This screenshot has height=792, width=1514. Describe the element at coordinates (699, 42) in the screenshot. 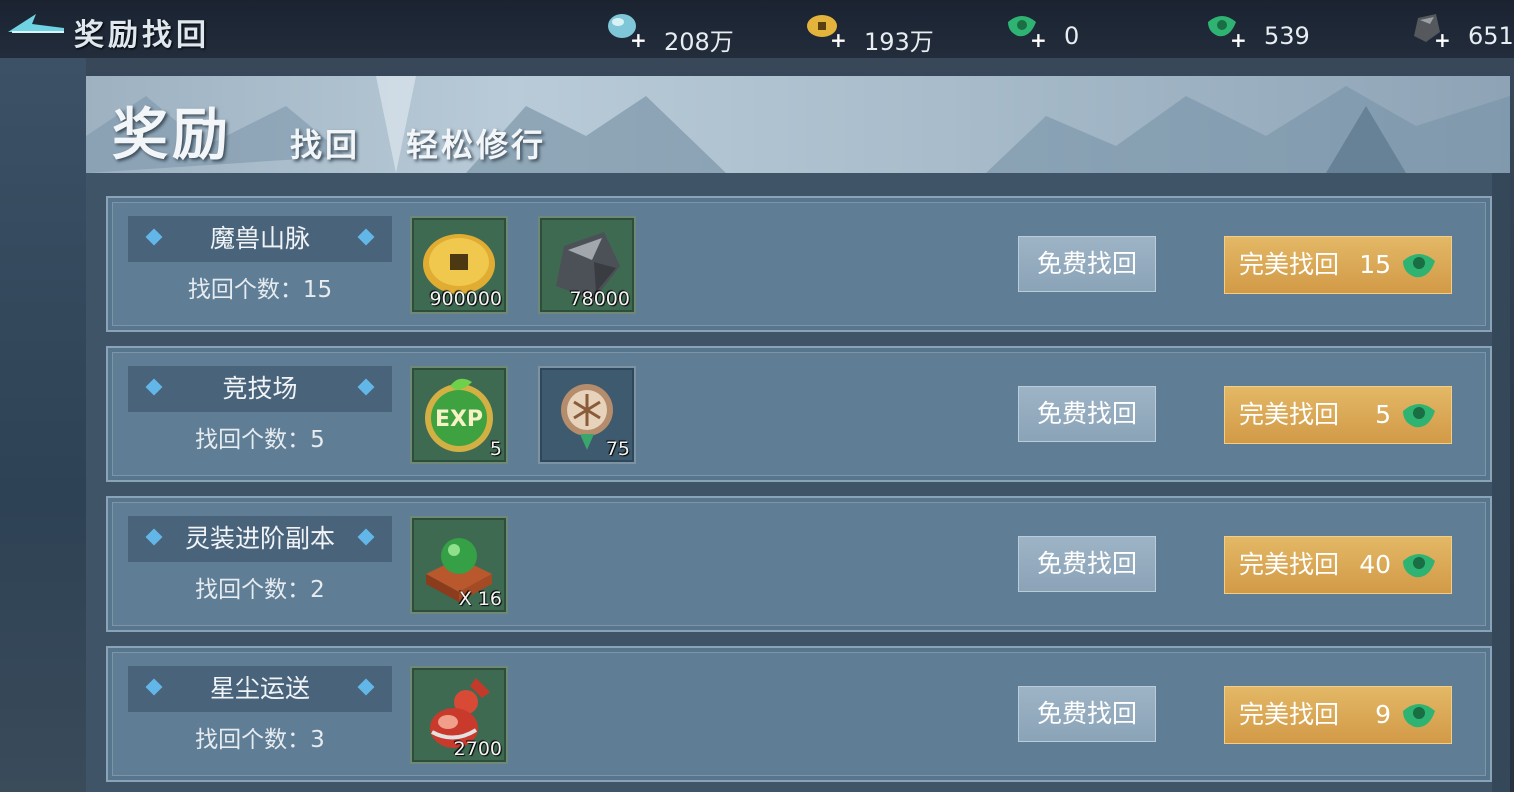

I see `currency-value: 208万` at that location.